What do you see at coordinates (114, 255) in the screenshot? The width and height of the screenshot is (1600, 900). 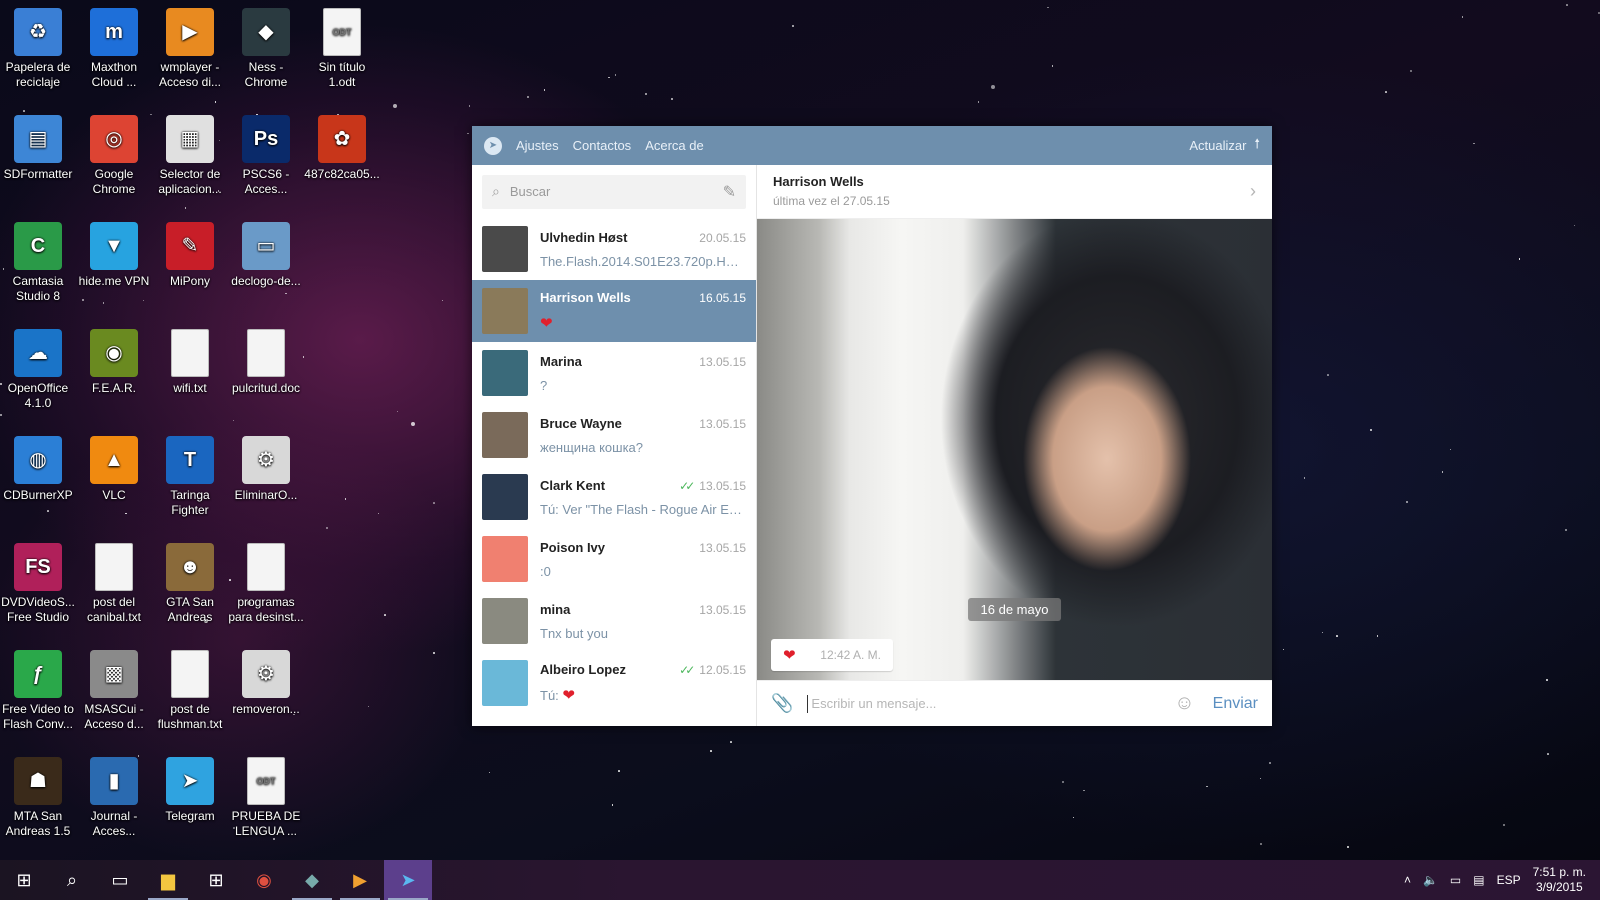 I see `desktop-icon: ▼ hide.me VPN` at bounding box center [114, 255].